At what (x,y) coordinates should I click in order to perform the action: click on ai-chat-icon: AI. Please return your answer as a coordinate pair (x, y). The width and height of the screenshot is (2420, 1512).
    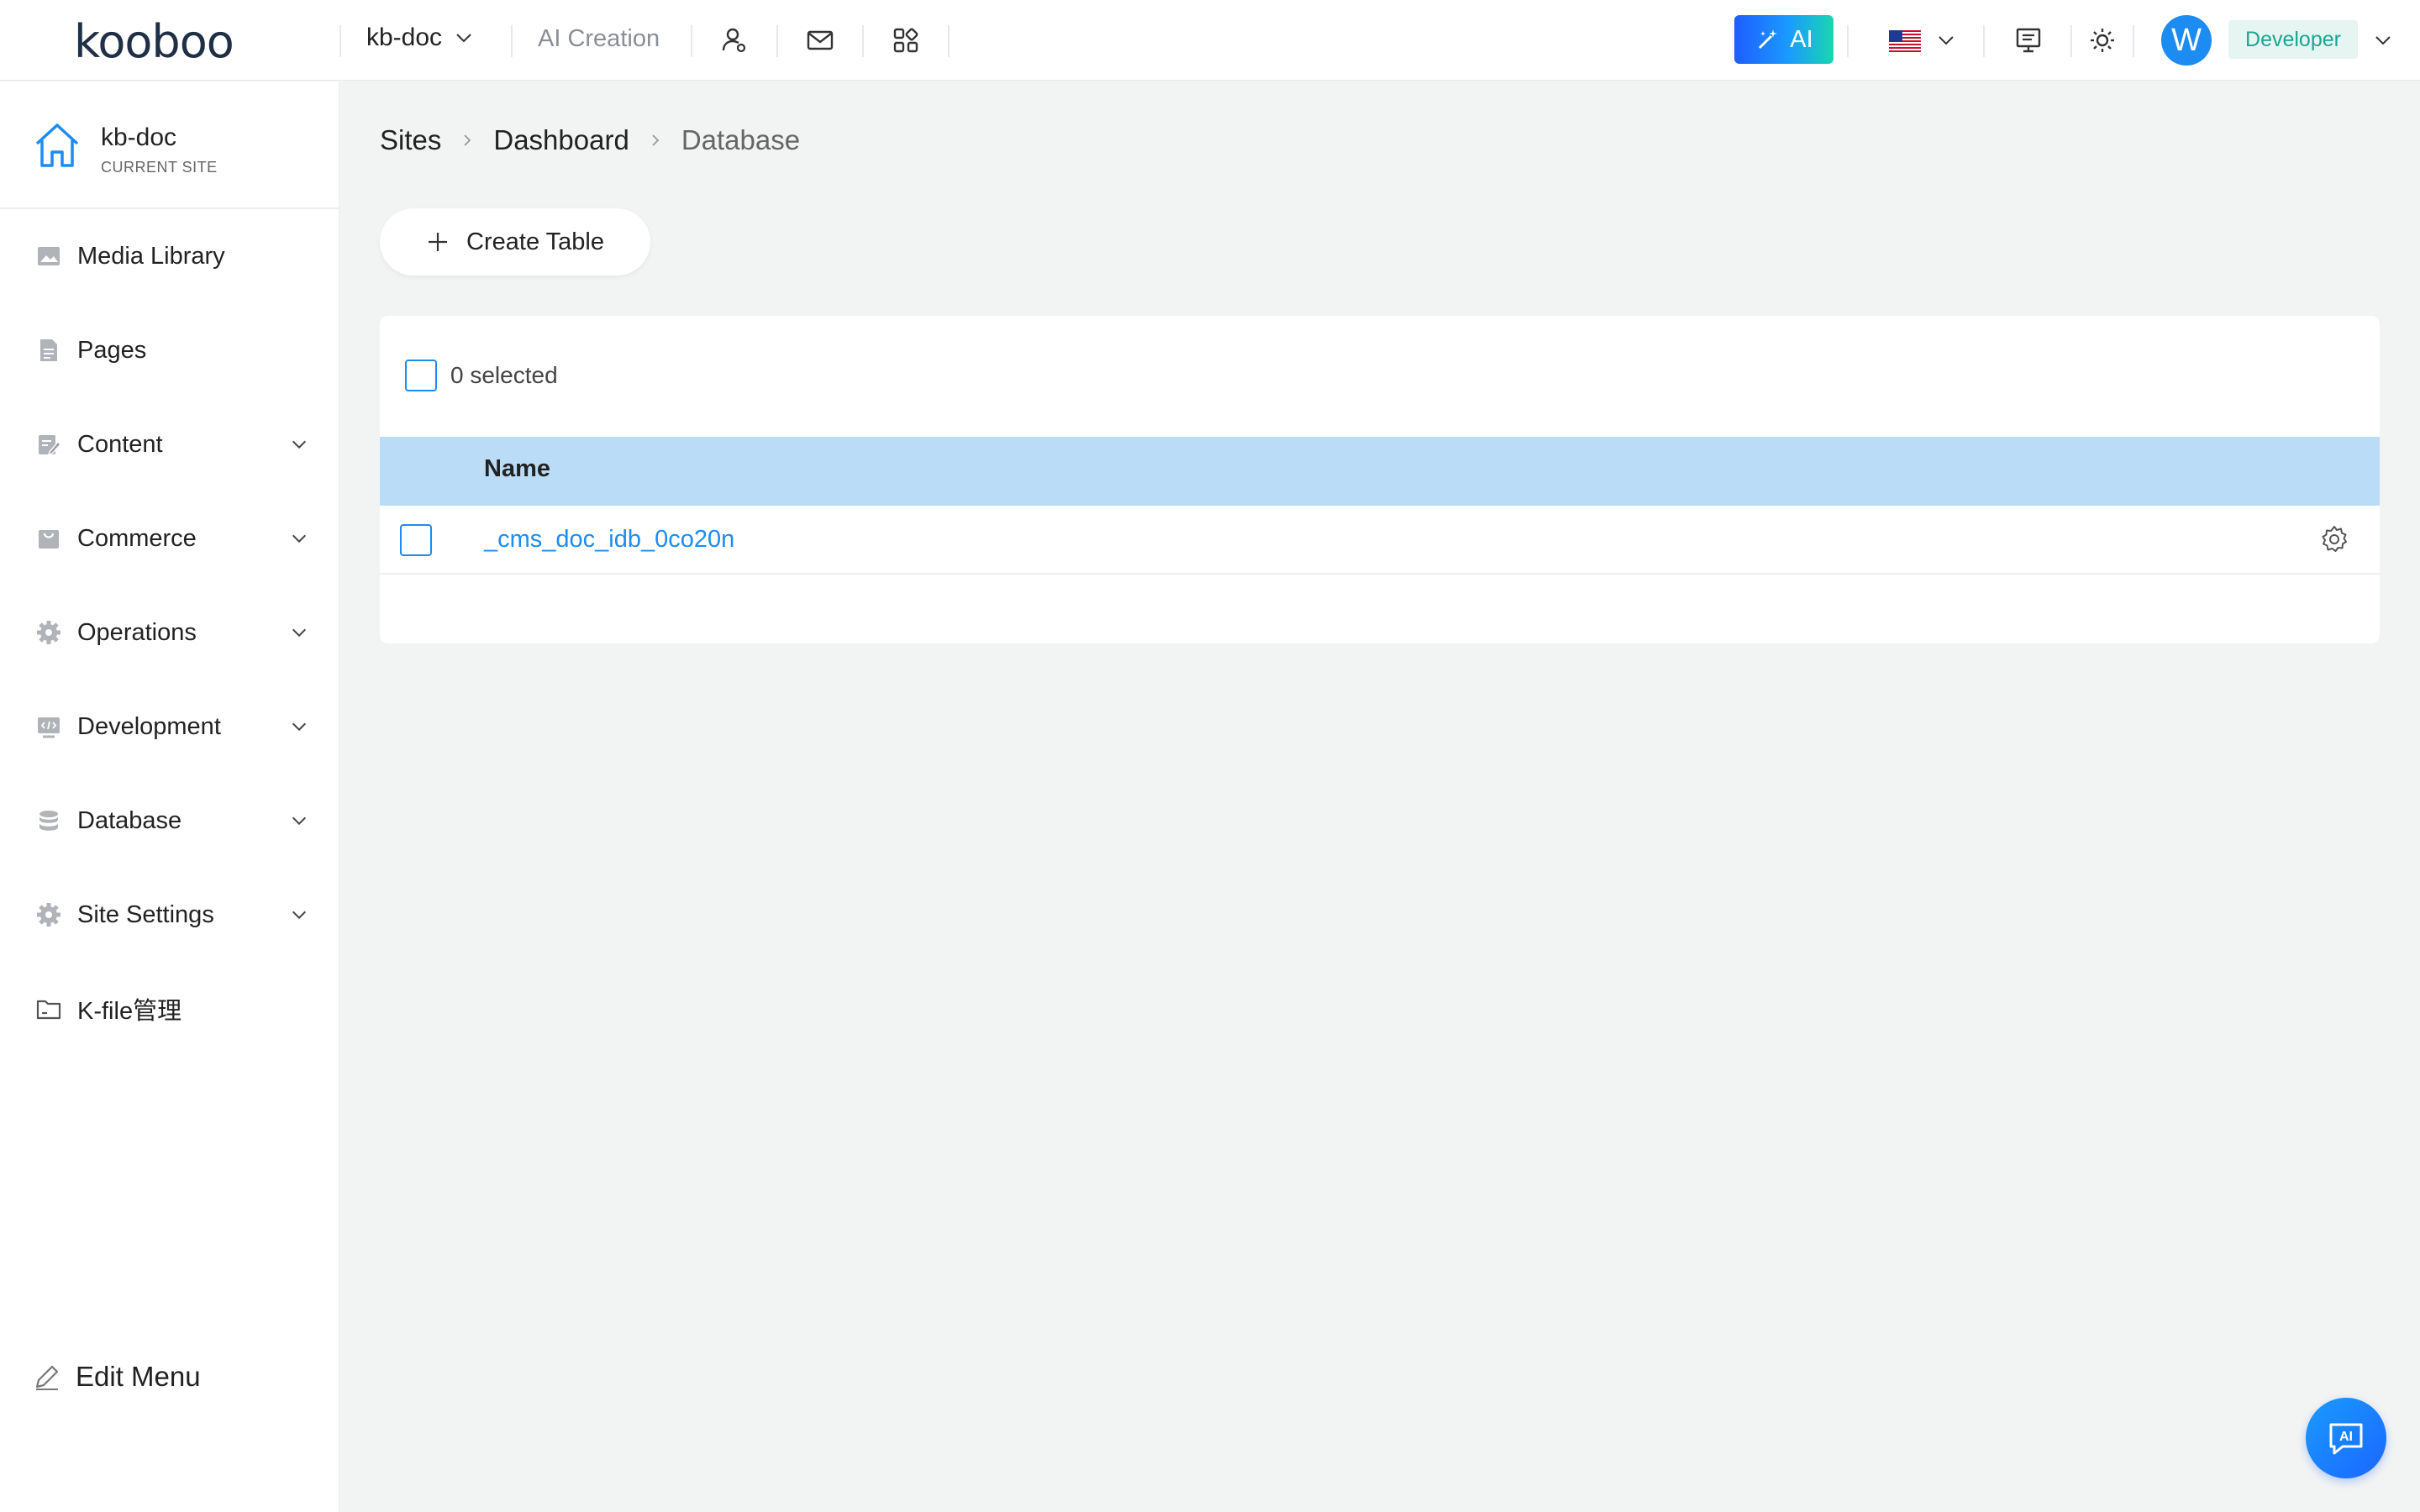
    Looking at the image, I should click on (2346, 1439).